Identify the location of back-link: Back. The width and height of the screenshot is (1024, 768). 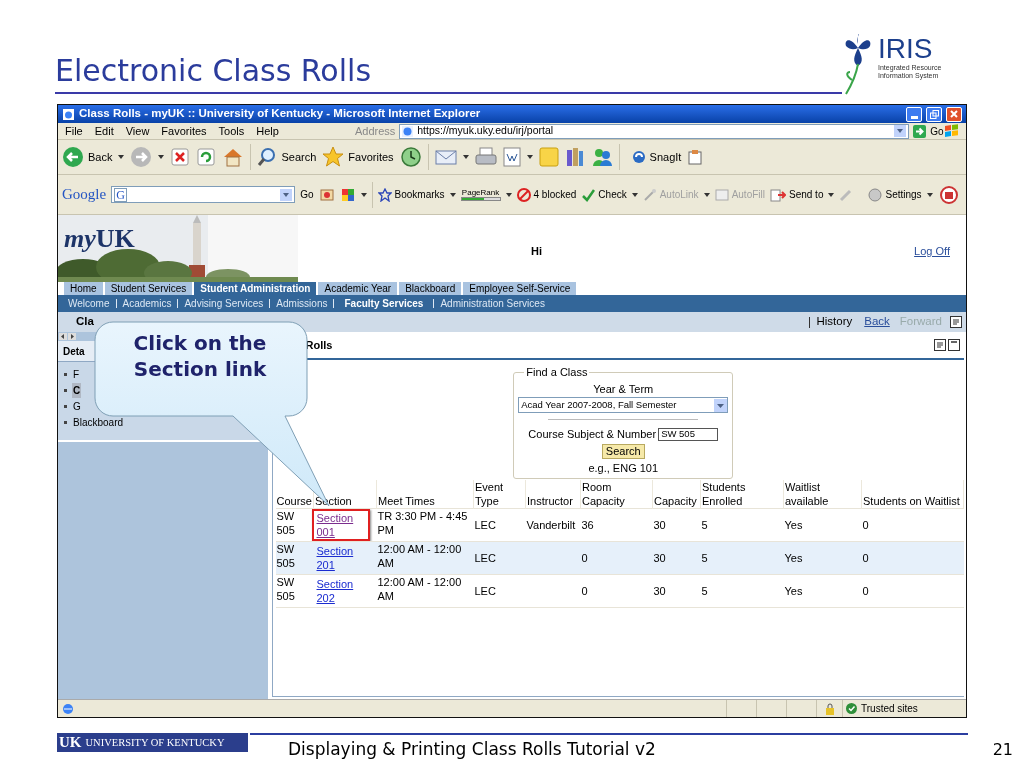
(877, 322).